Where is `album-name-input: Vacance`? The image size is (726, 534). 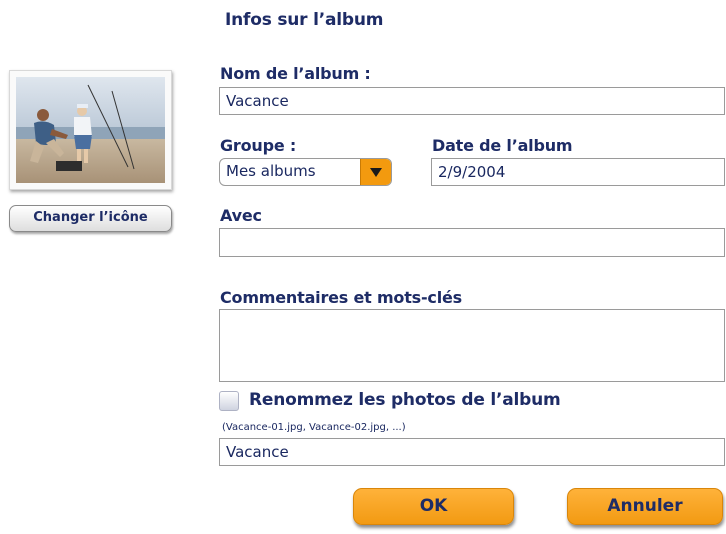 album-name-input: Vacance is located at coordinates (472, 101).